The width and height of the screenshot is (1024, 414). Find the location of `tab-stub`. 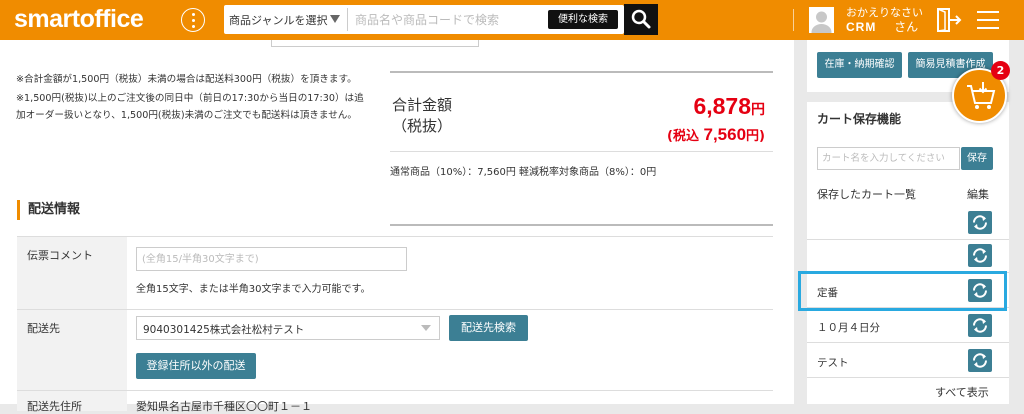

tab-stub is located at coordinates (375, 43).